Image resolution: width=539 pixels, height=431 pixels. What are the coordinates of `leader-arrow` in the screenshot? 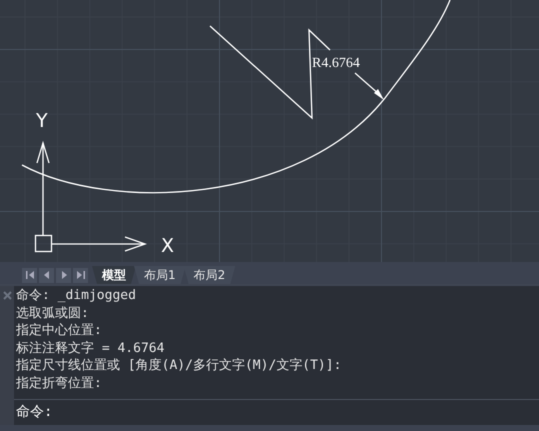 It's located at (369, 86).